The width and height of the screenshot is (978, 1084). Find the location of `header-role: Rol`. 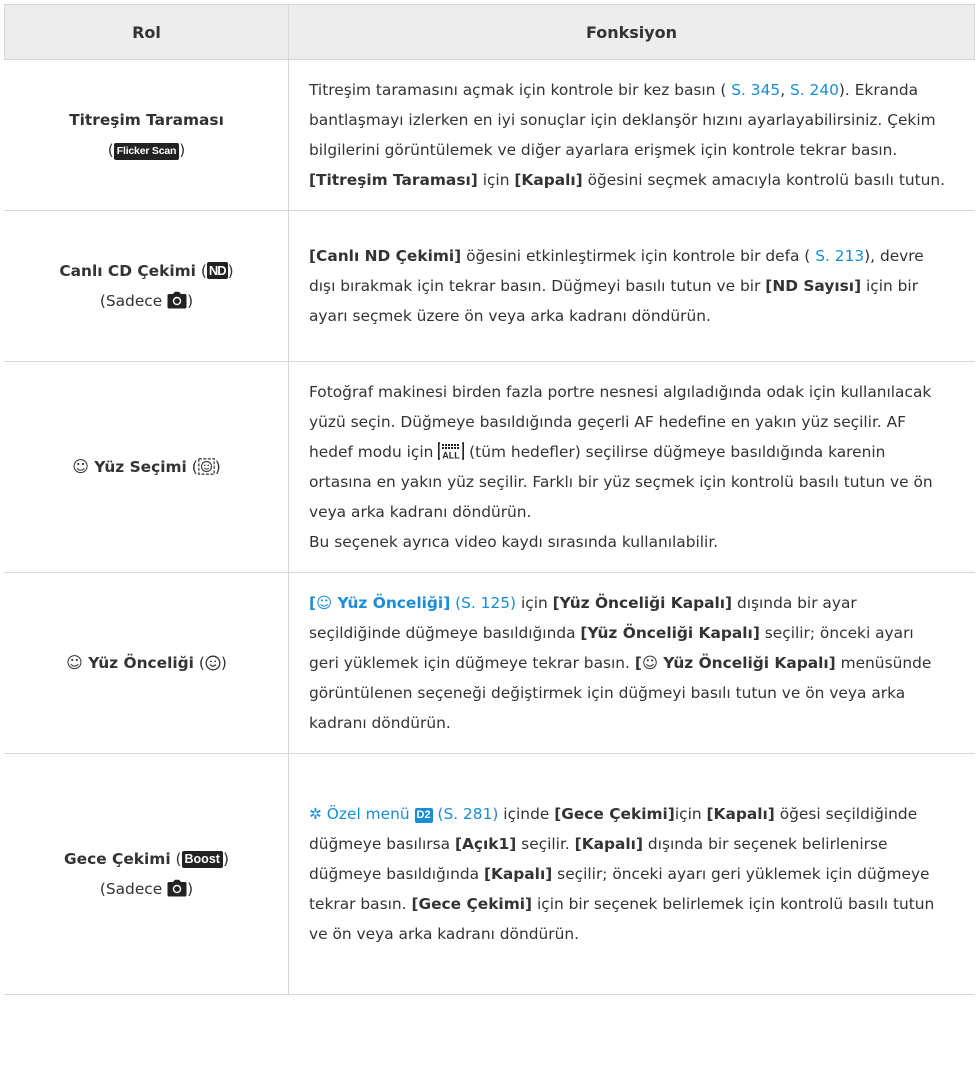

header-role: Rol is located at coordinates (146, 32).